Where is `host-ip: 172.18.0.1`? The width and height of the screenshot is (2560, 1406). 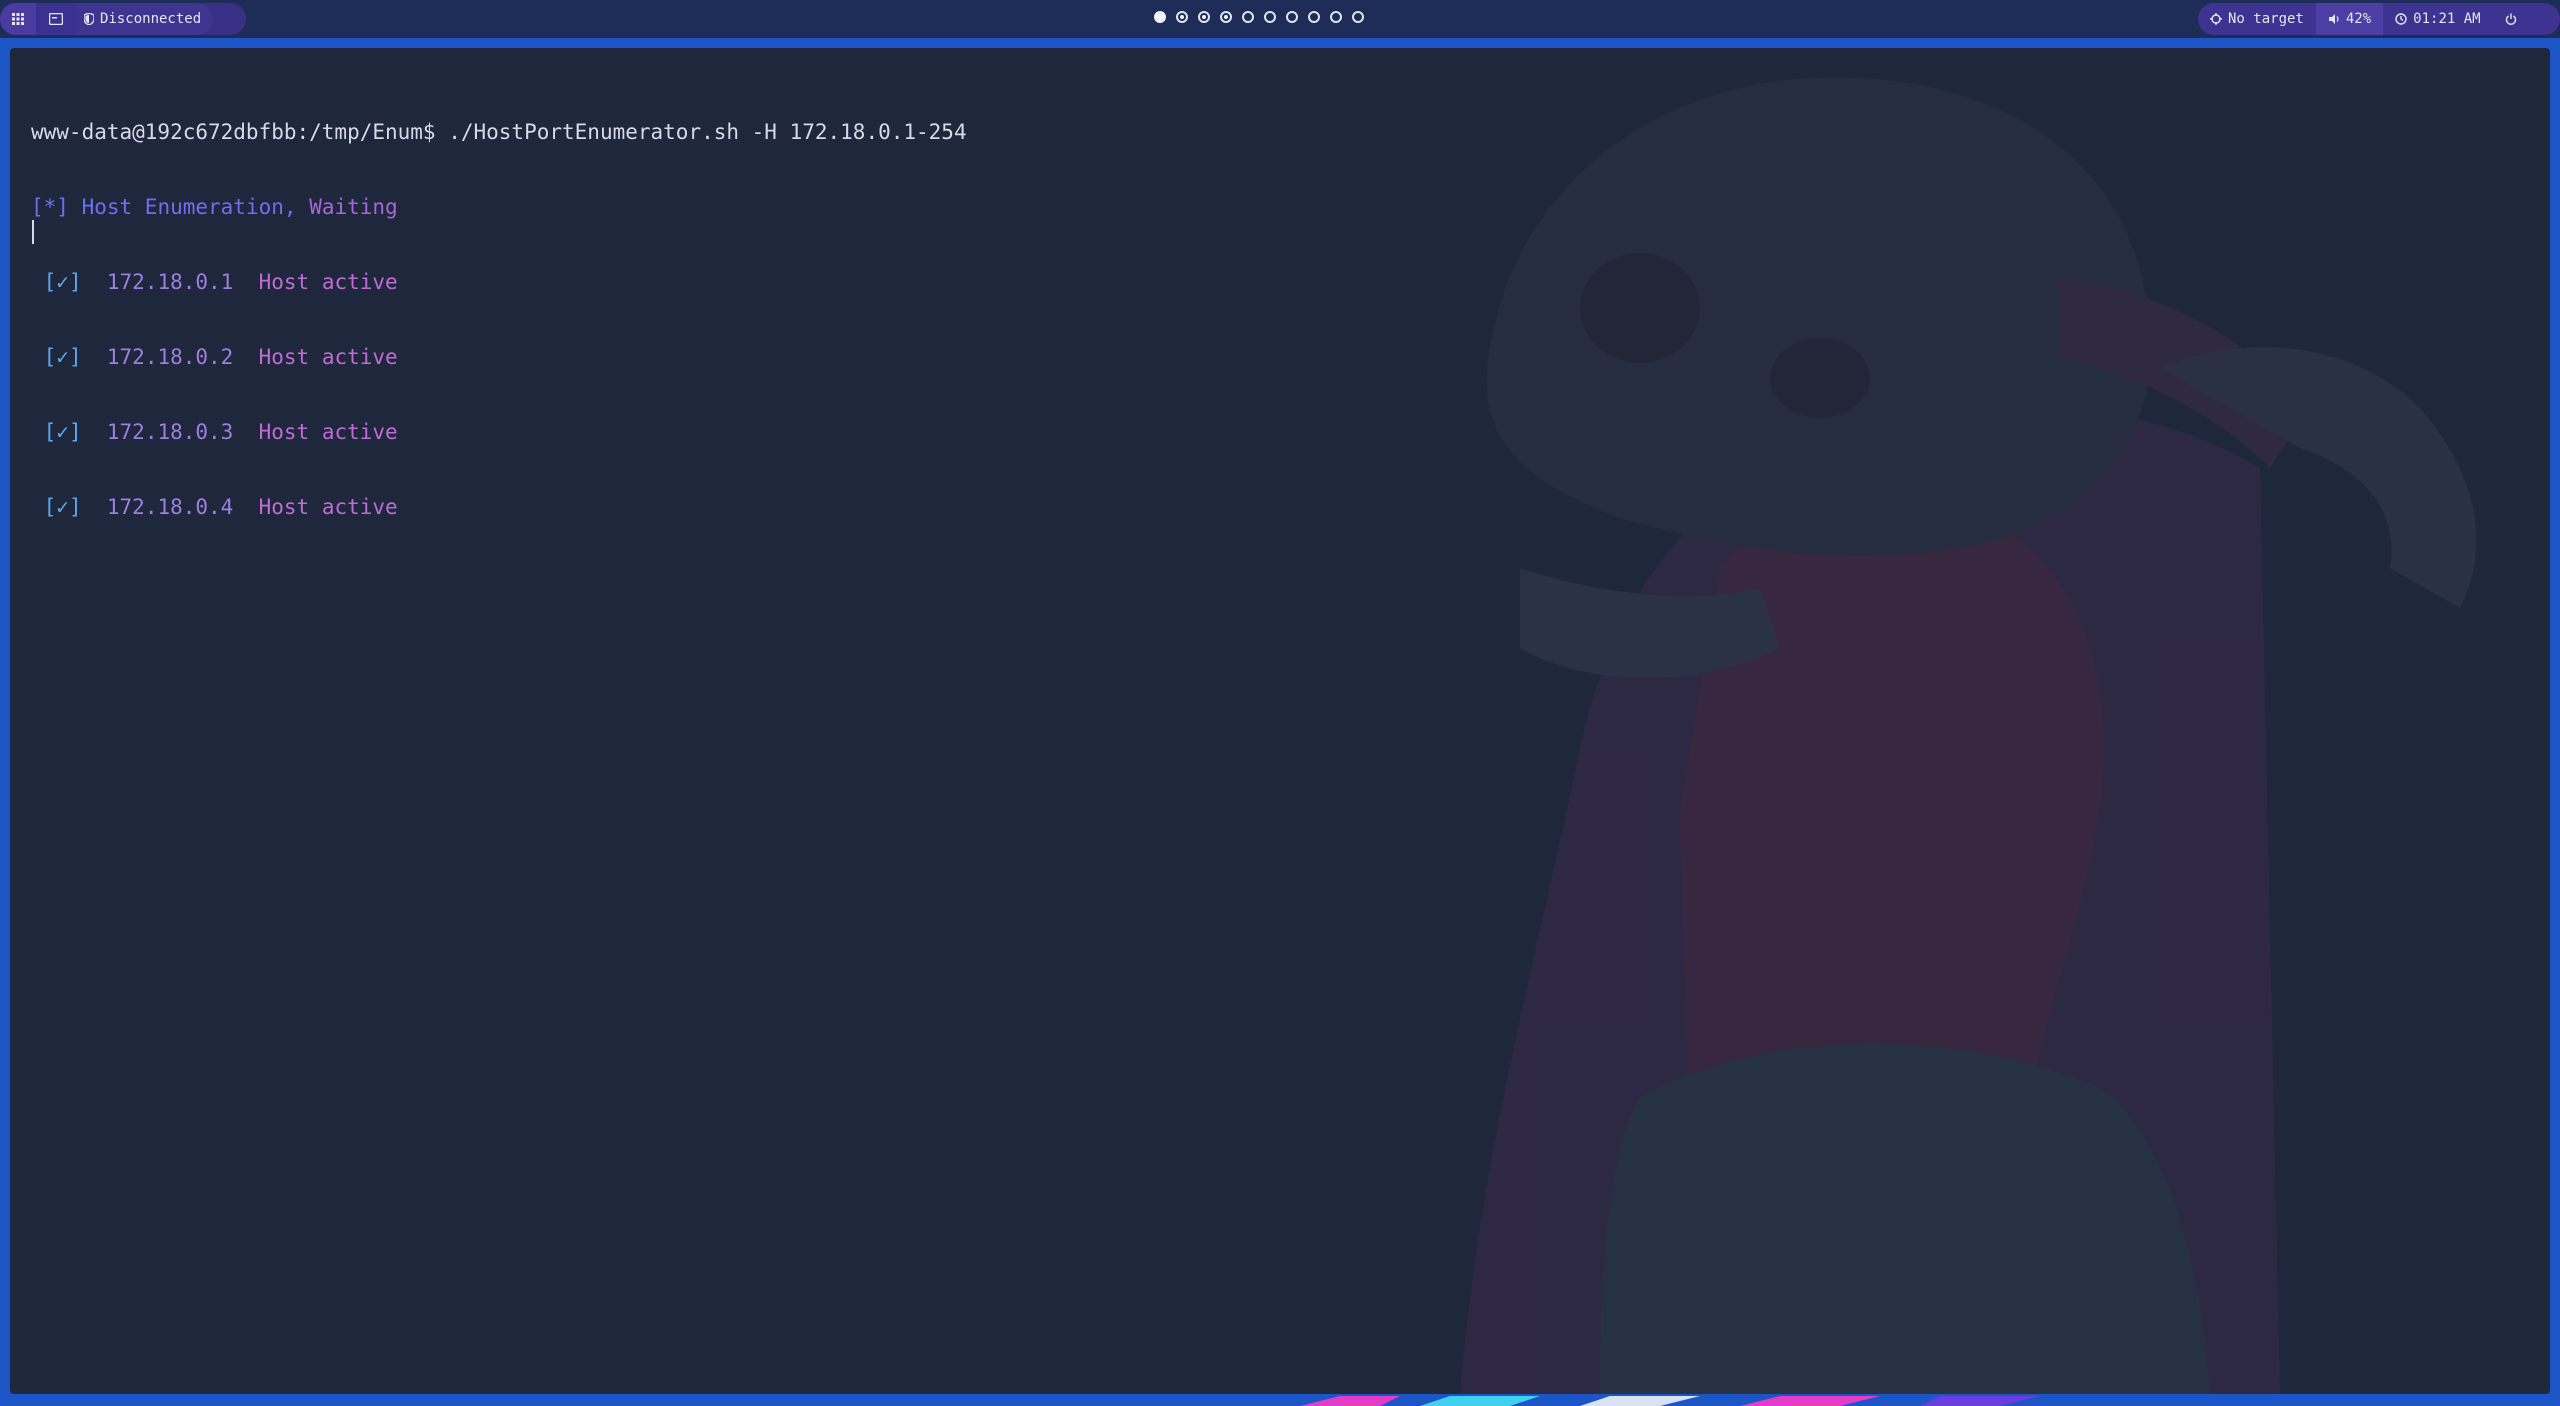
host-ip: 172.18.0.1 is located at coordinates (170, 282).